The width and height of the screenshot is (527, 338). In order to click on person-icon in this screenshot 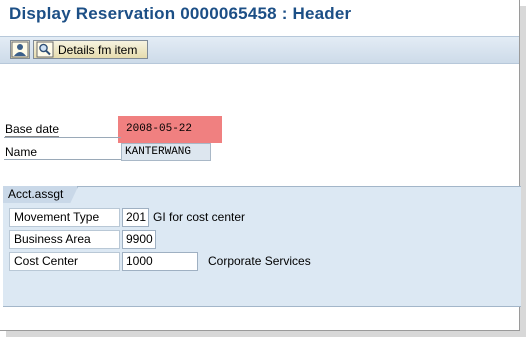, I will do `click(20, 49)`.